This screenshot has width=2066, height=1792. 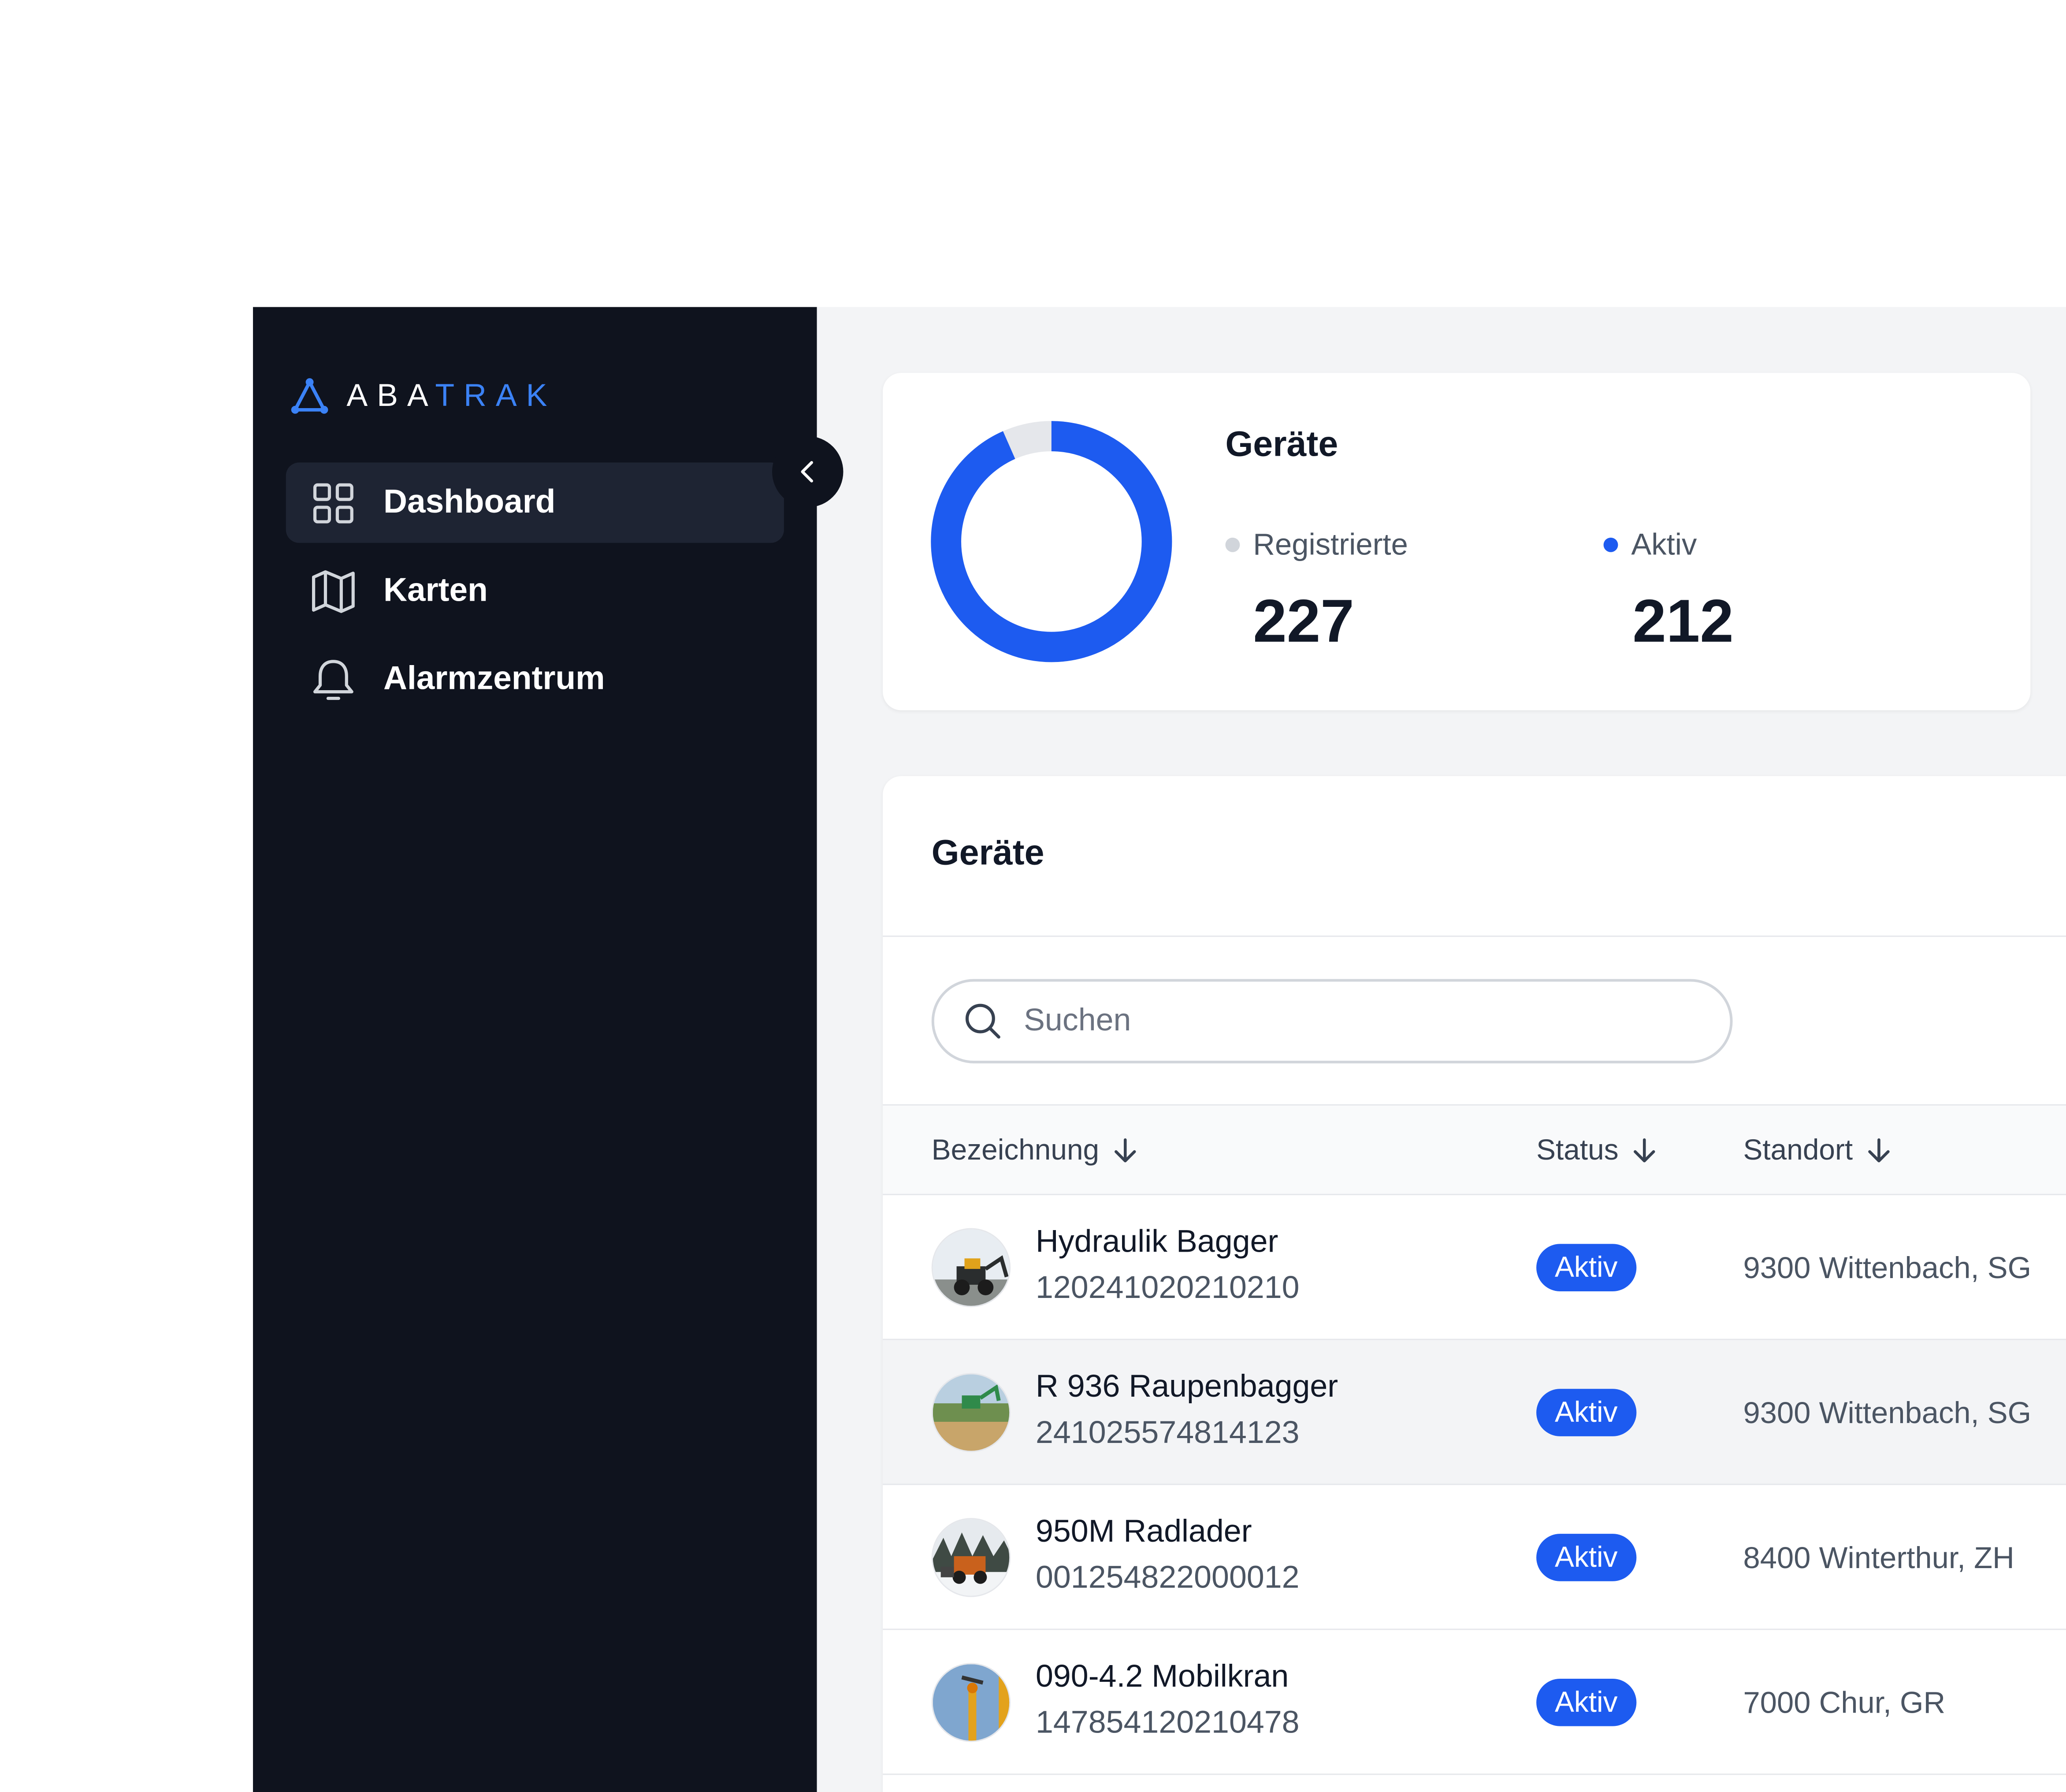 What do you see at coordinates (971, 1557) in the screenshot?
I see `device-photo-wheel-loader` at bounding box center [971, 1557].